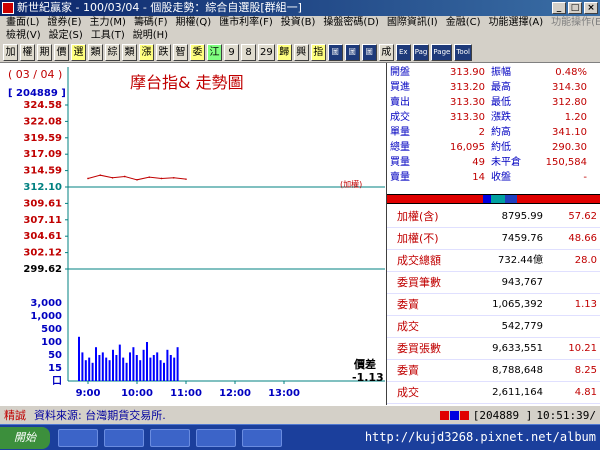 The image size is (600, 450). I want to click on toolbar-button: Ex, so click(403, 52).